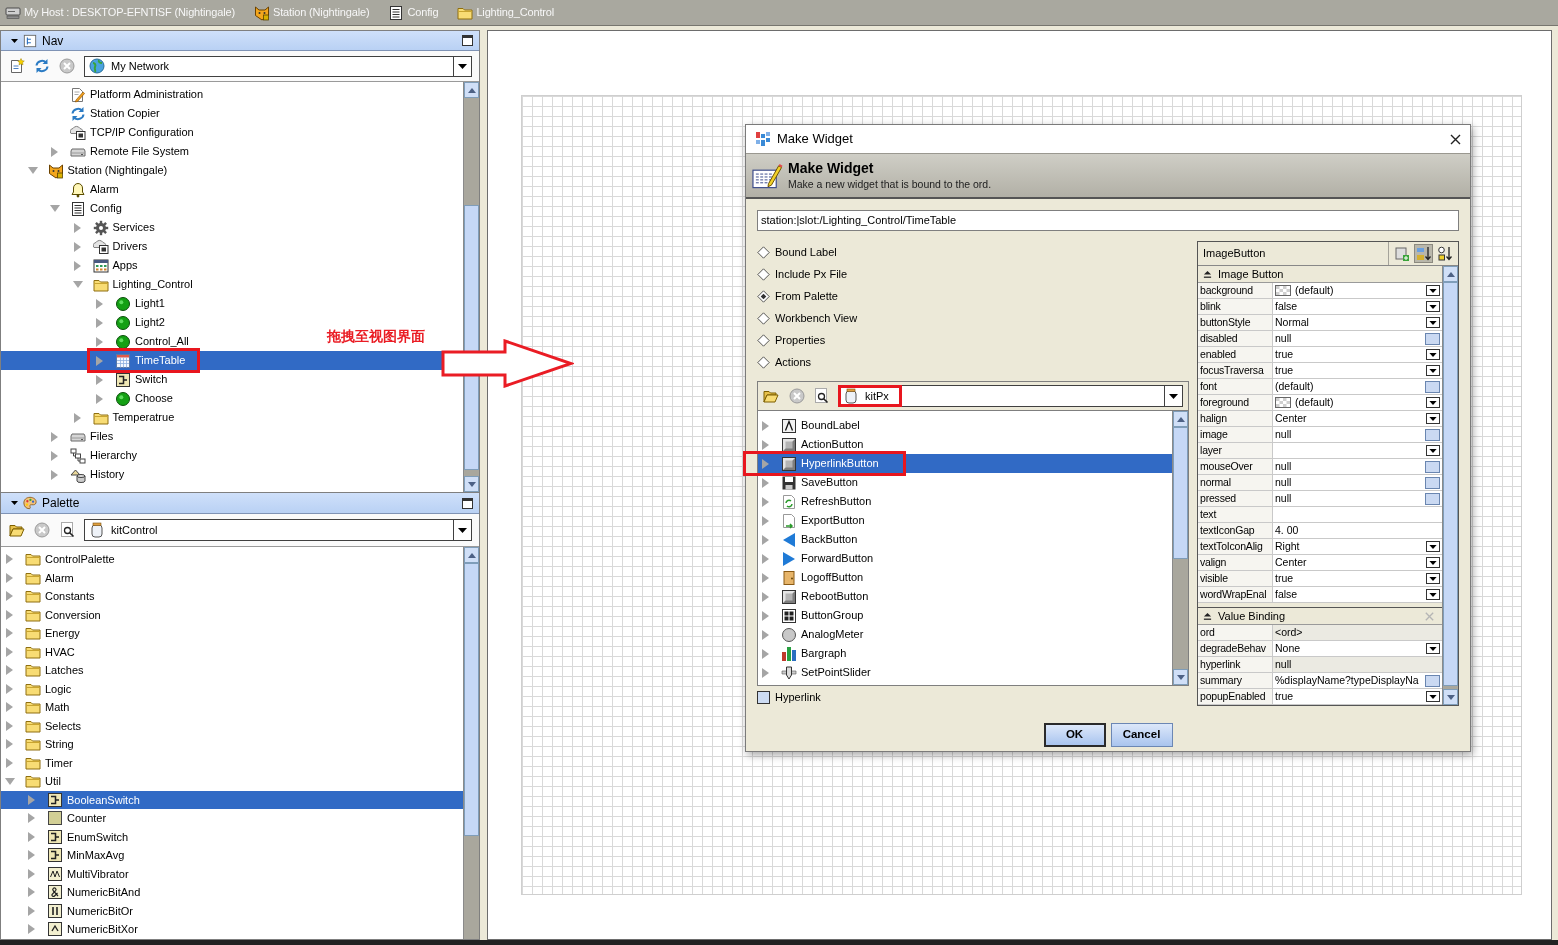 The height and width of the screenshot is (945, 1558). What do you see at coordinates (784, 362) in the screenshot?
I see `radio-option: Actions` at bounding box center [784, 362].